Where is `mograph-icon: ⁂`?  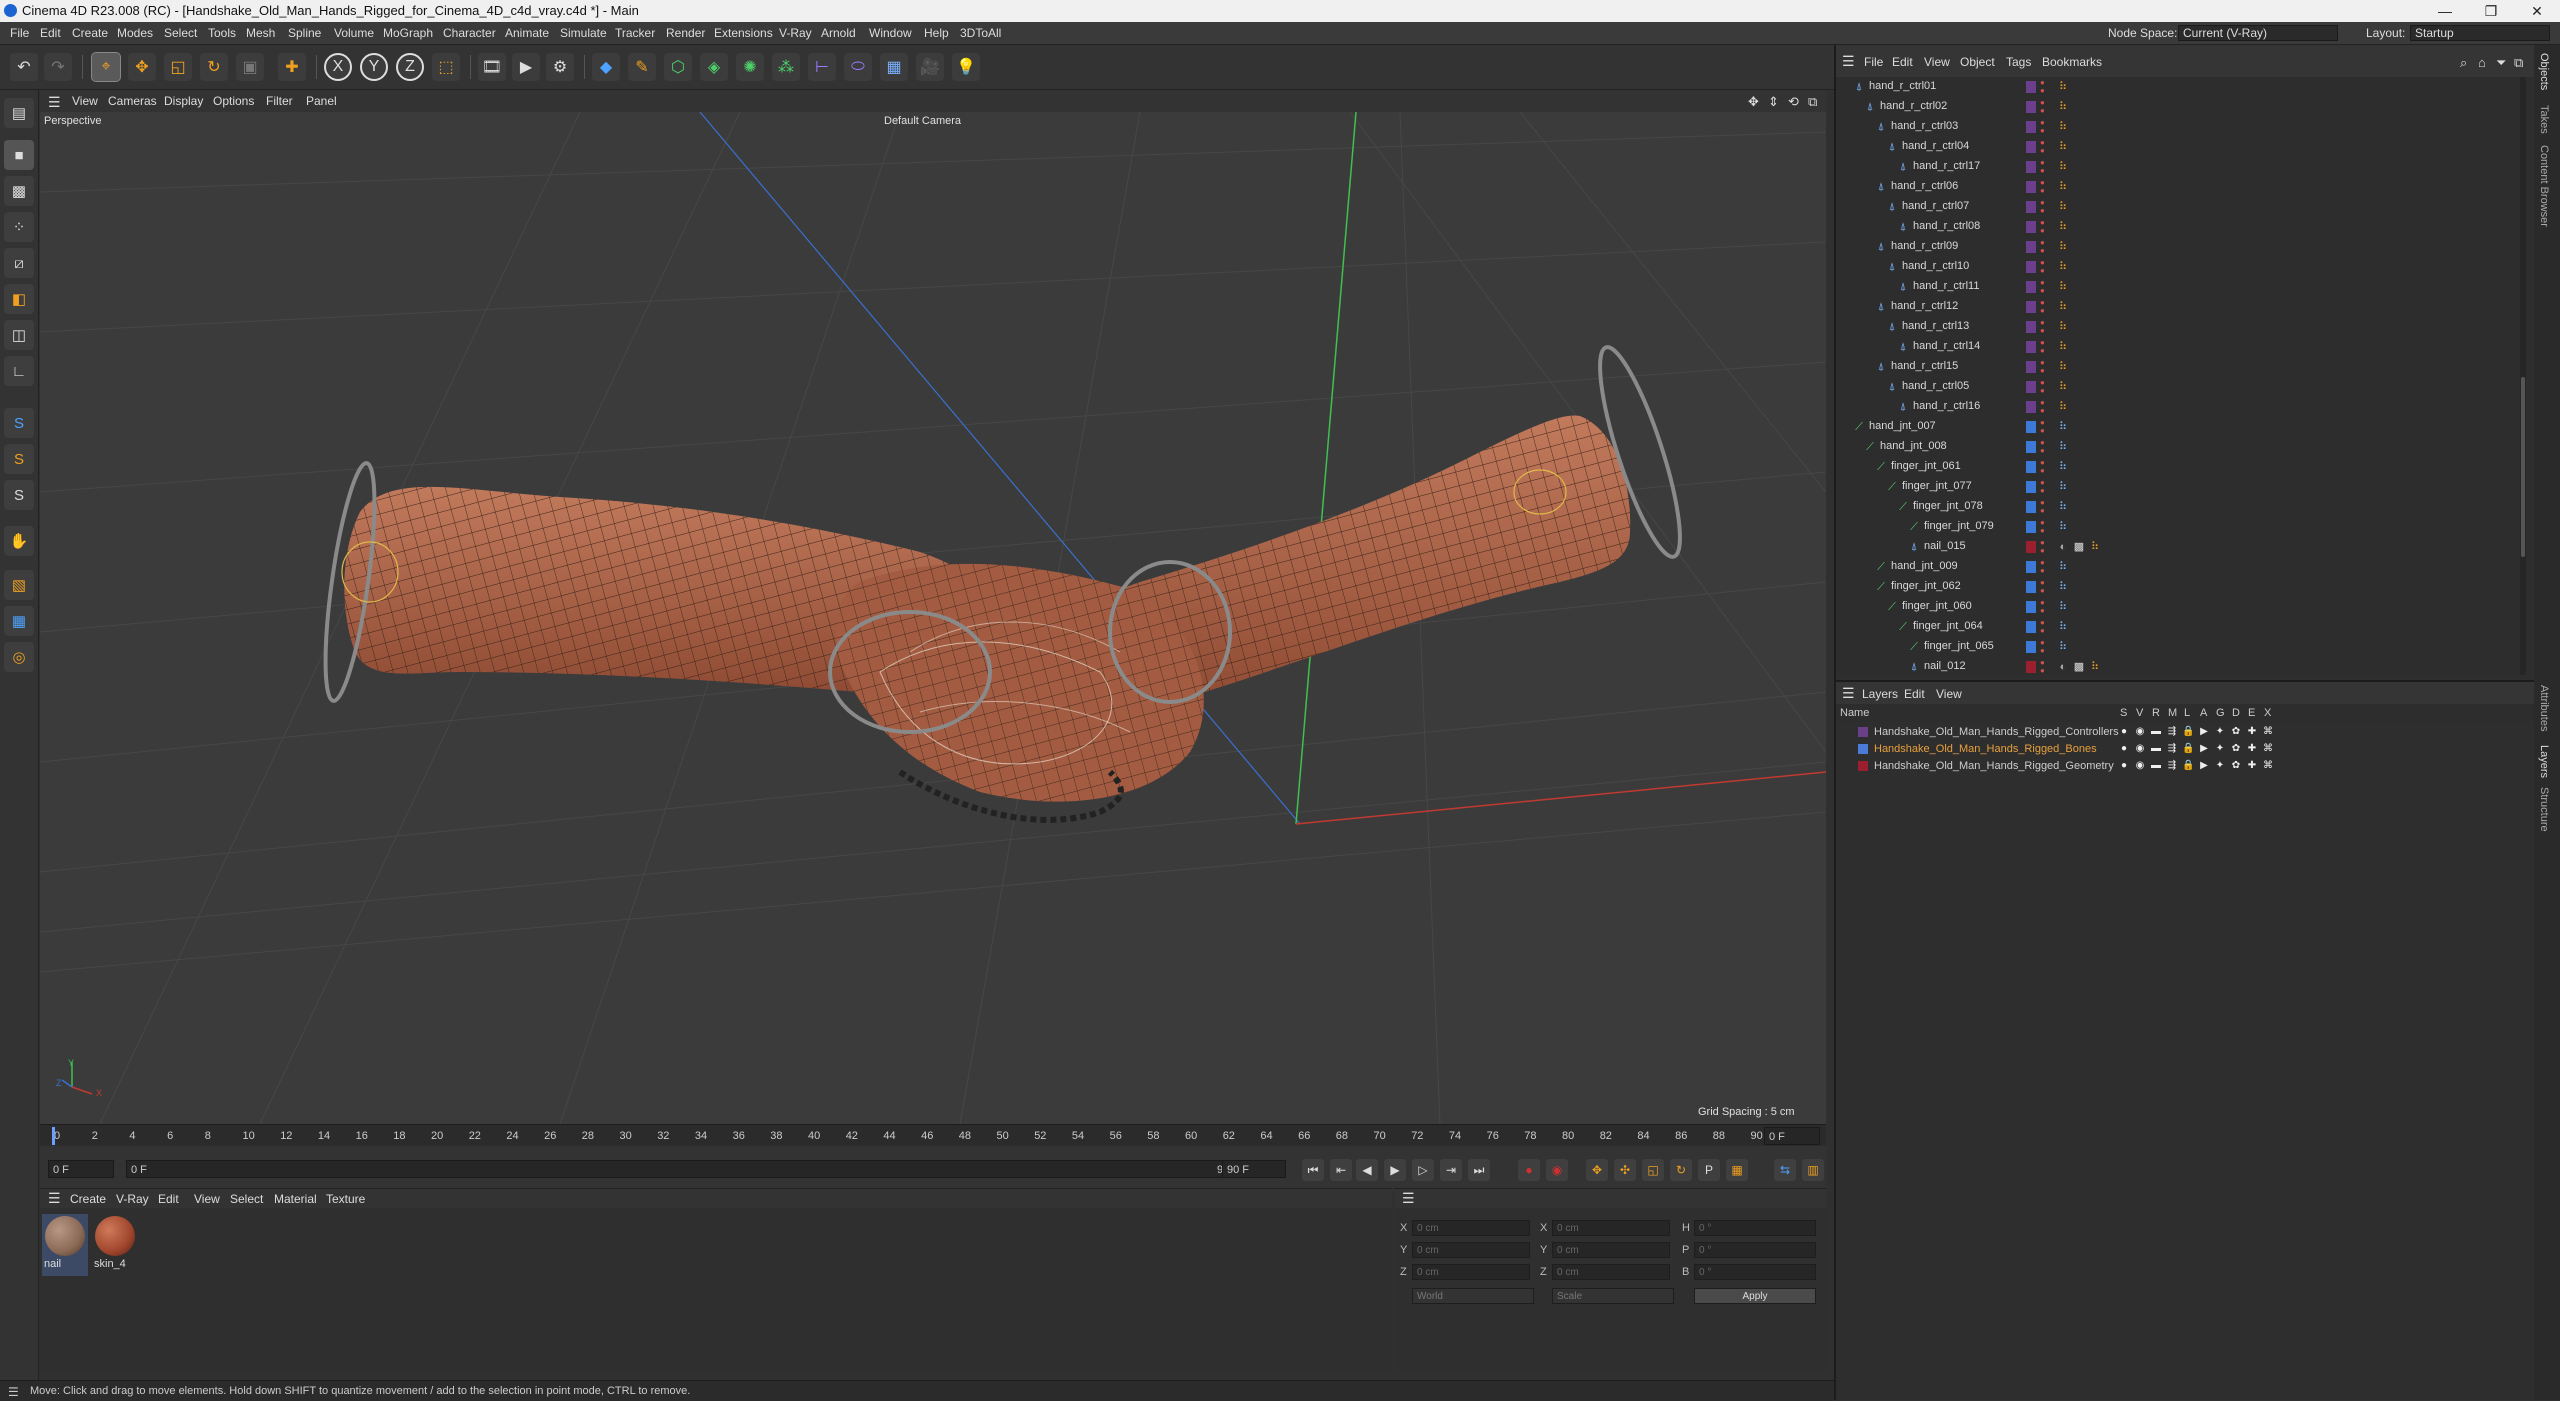
mograph-icon: ⁂ is located at coordinates (786, 67).